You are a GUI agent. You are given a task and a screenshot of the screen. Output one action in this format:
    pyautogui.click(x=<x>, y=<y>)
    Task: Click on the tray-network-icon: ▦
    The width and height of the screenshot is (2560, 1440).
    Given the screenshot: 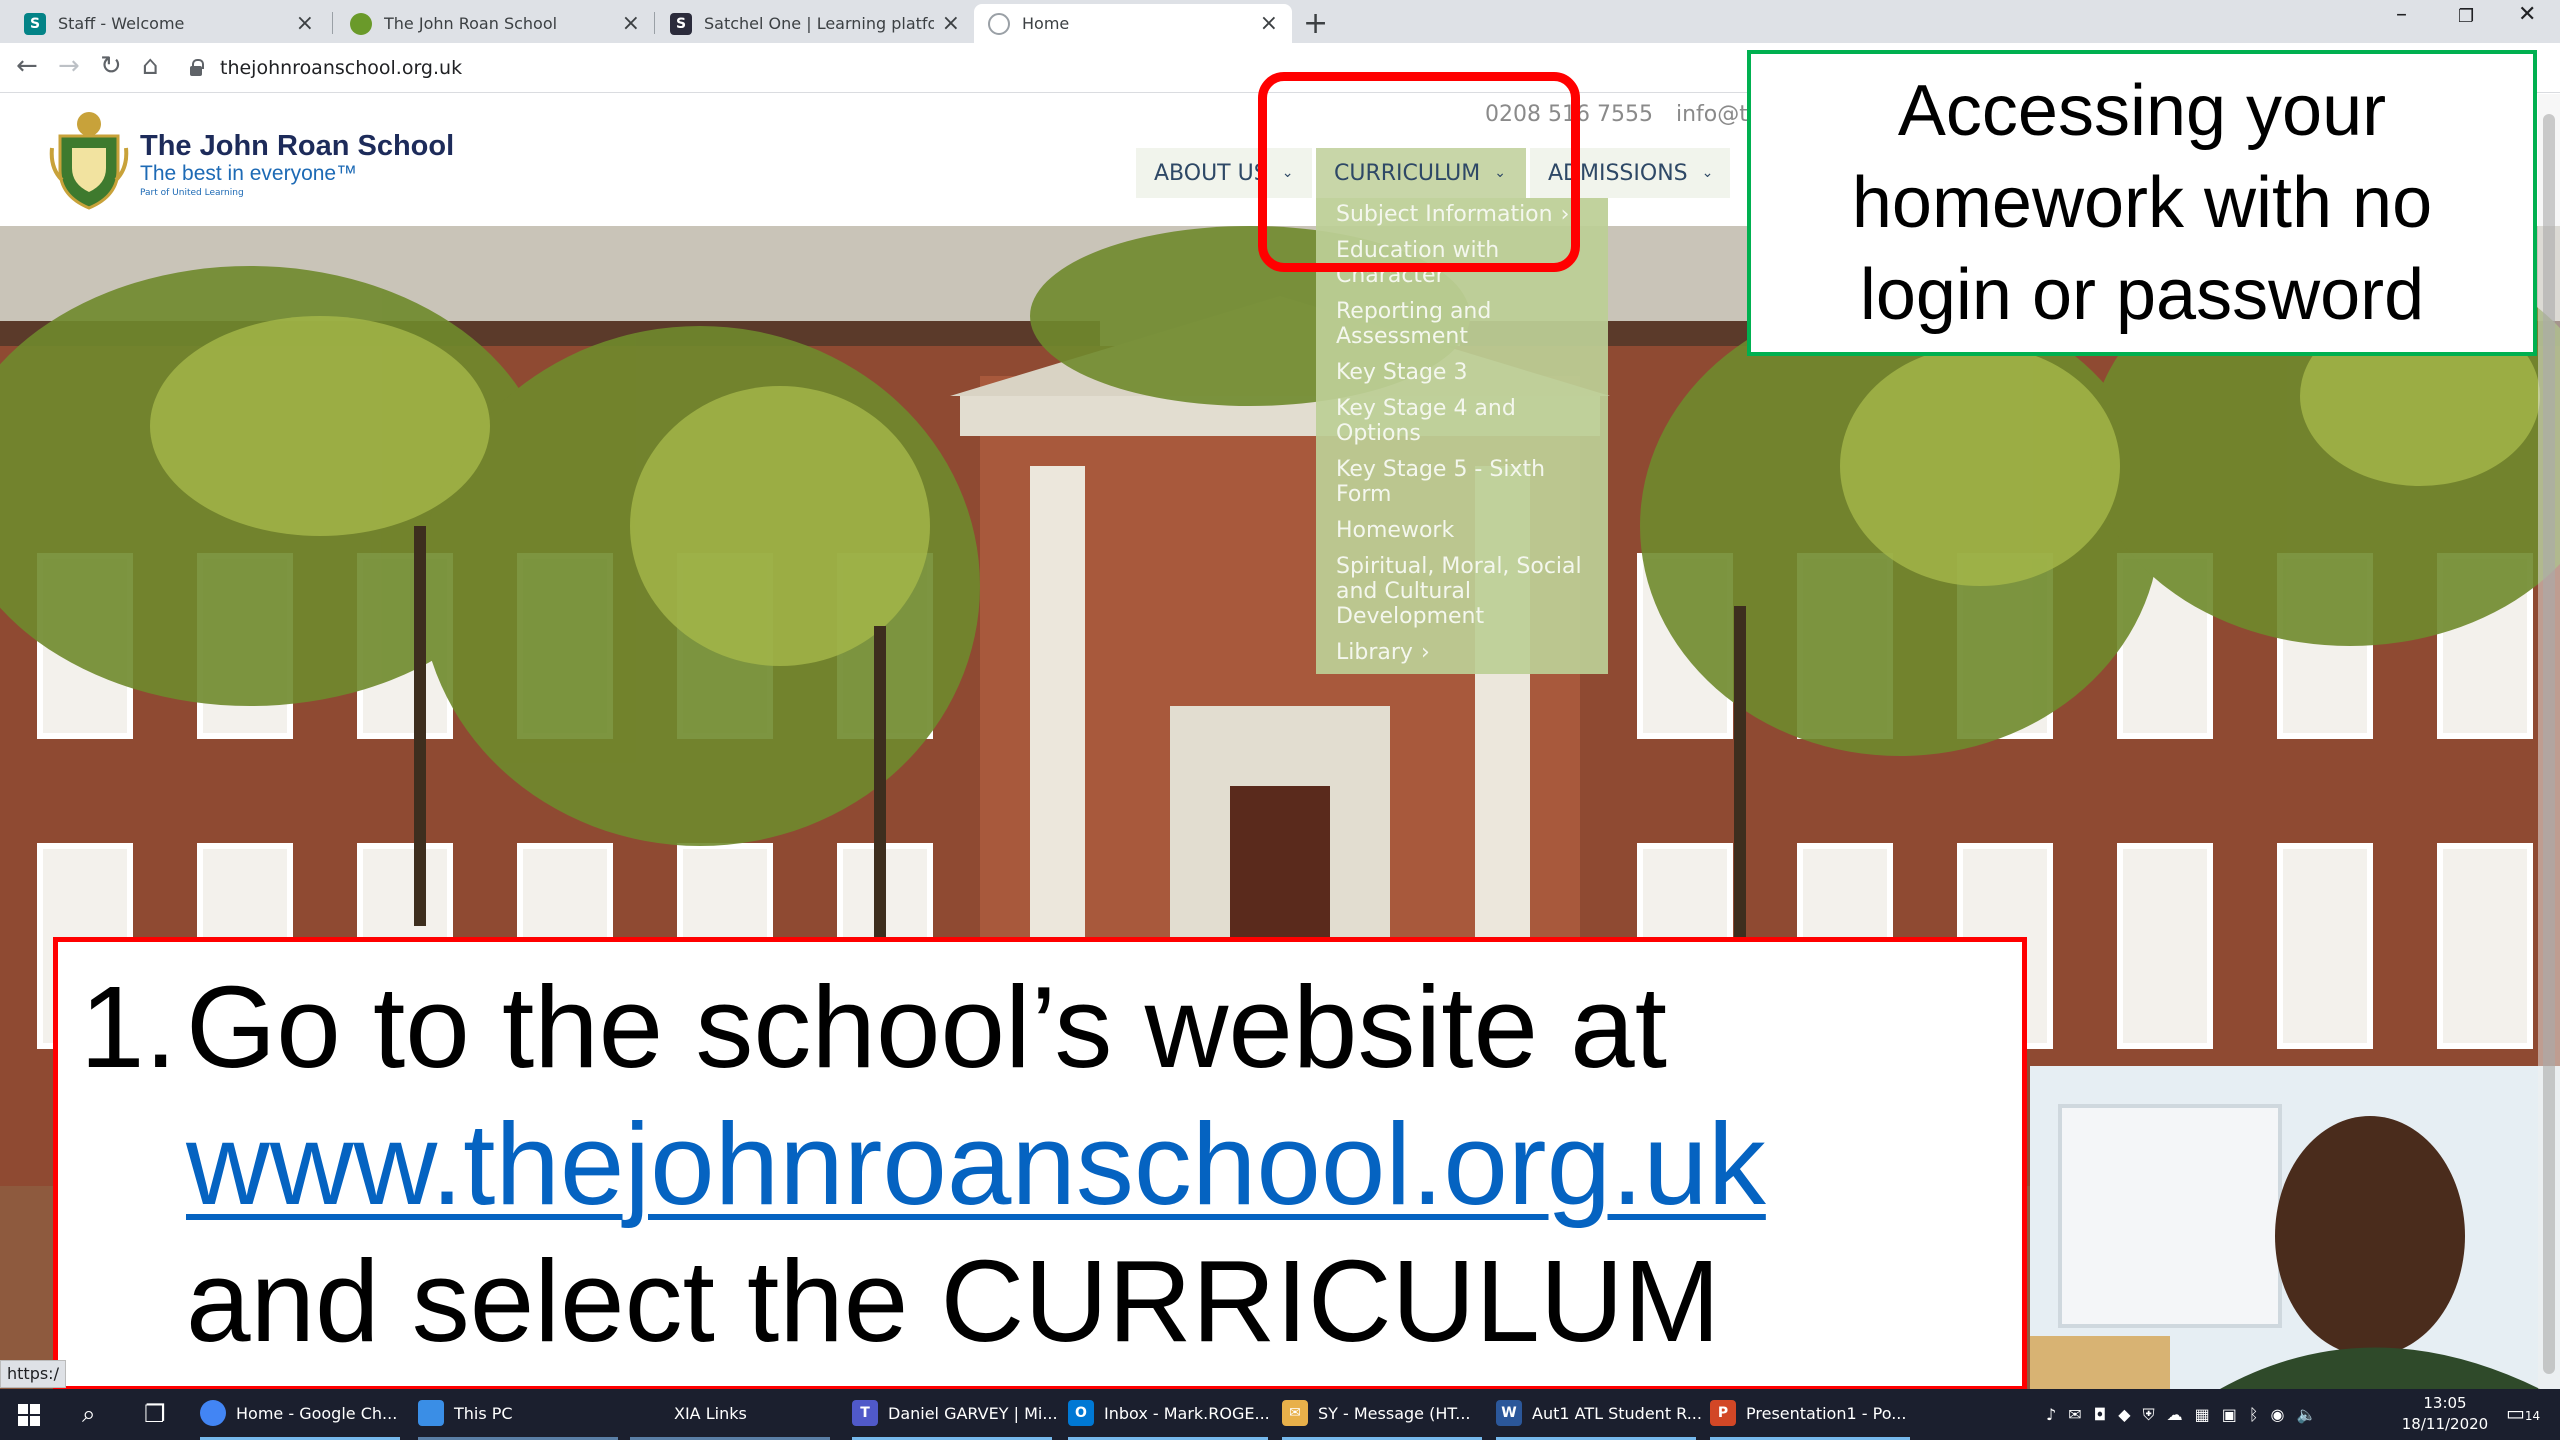 What is the action you would take?
    pyautogui.click(x=2202, y=1414)
    